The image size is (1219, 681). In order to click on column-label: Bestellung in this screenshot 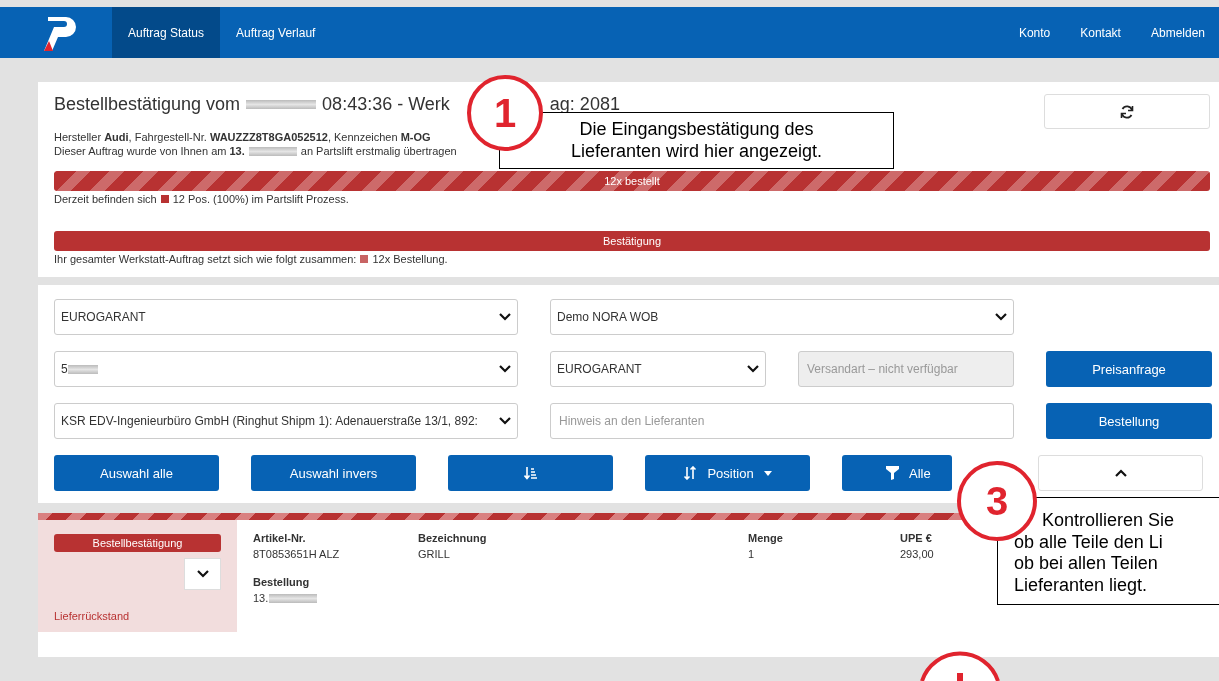, I will do `click(282, 582)`.